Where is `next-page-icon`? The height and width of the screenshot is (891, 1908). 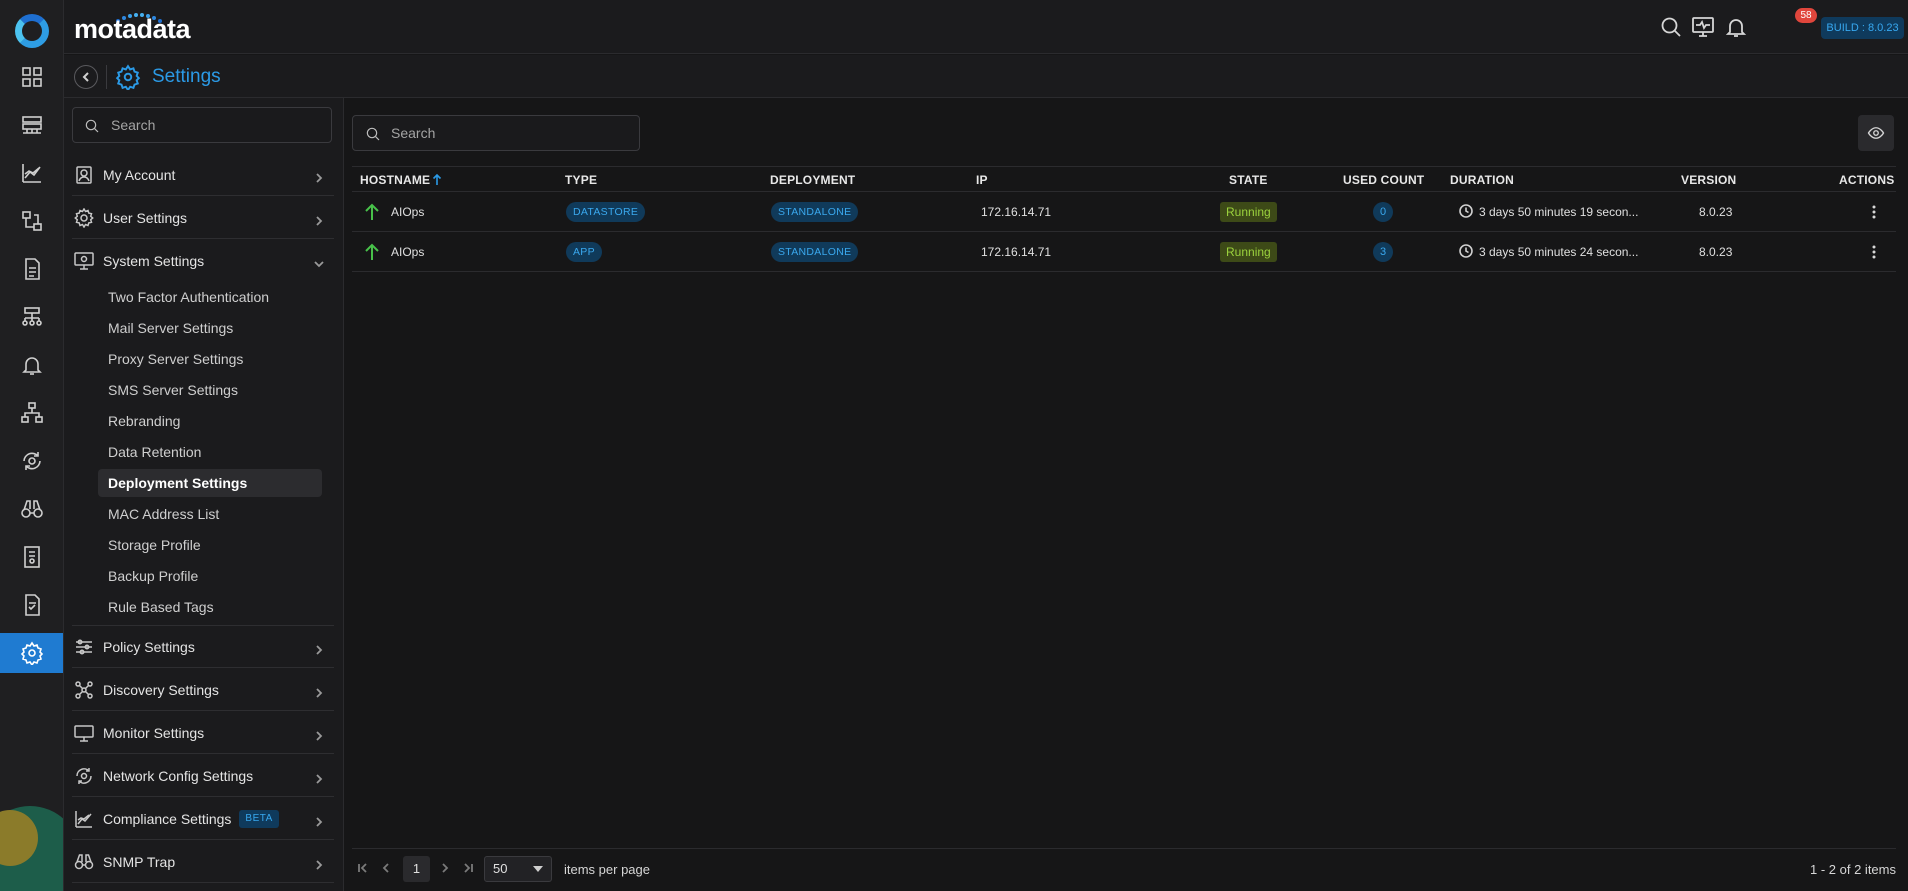 next-page-icon is located at coordinates (445, 868).